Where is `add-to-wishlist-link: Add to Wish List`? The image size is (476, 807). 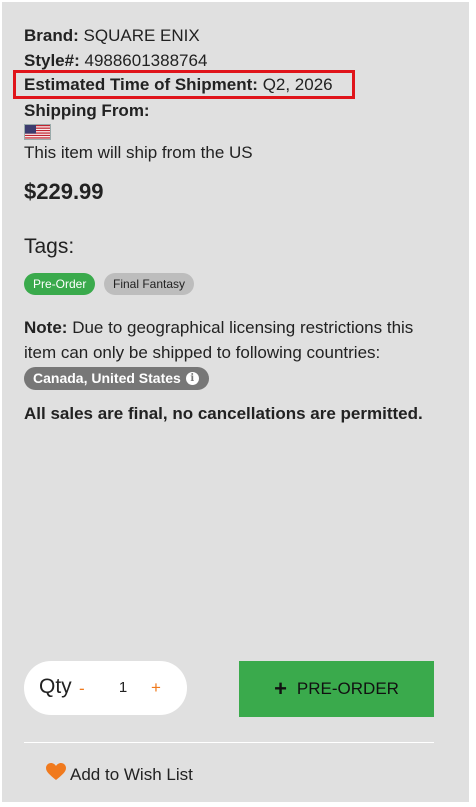
add-to-wishlist-link: Add to Wish List is located at coordinates (119, 774).